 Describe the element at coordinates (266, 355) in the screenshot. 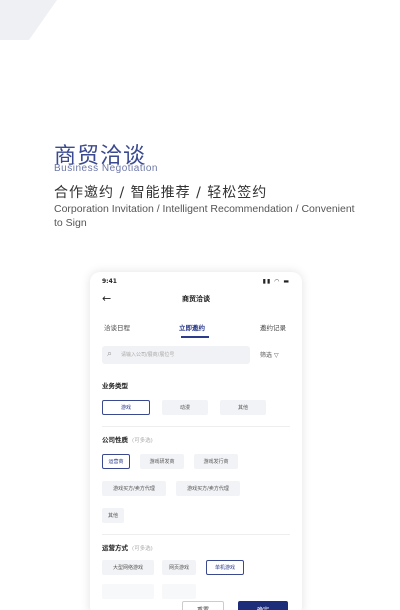

I see `filter-label: 筛选` at that location.